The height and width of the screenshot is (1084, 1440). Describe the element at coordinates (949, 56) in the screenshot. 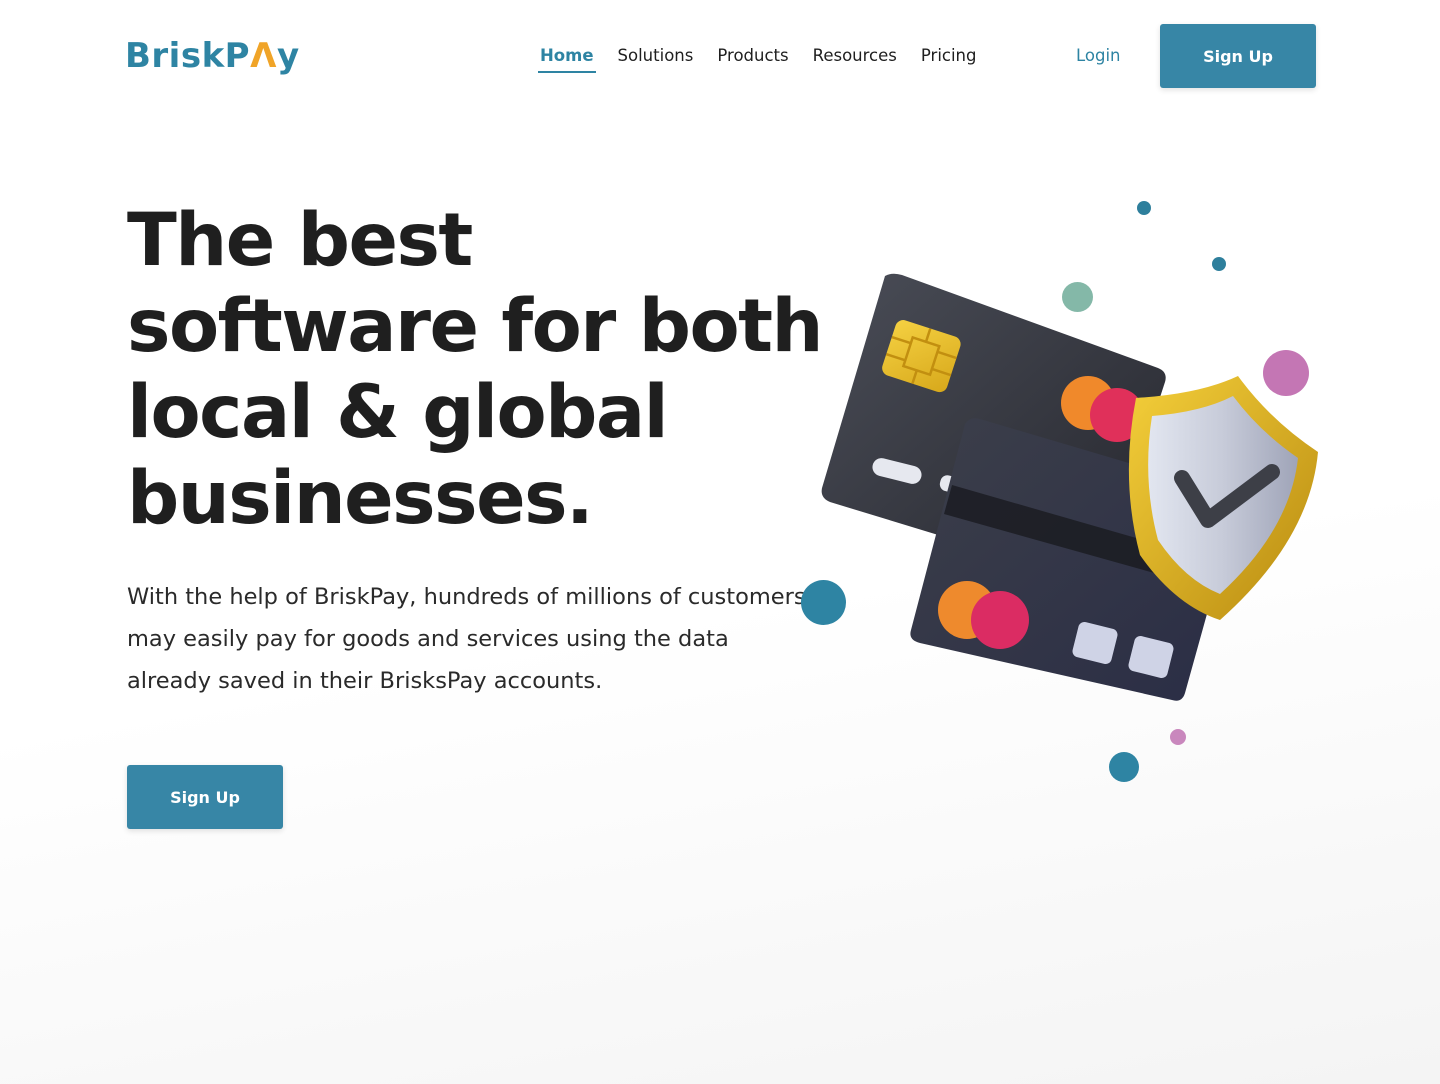

I see `nav-item-pricing: Pricing` at that location.